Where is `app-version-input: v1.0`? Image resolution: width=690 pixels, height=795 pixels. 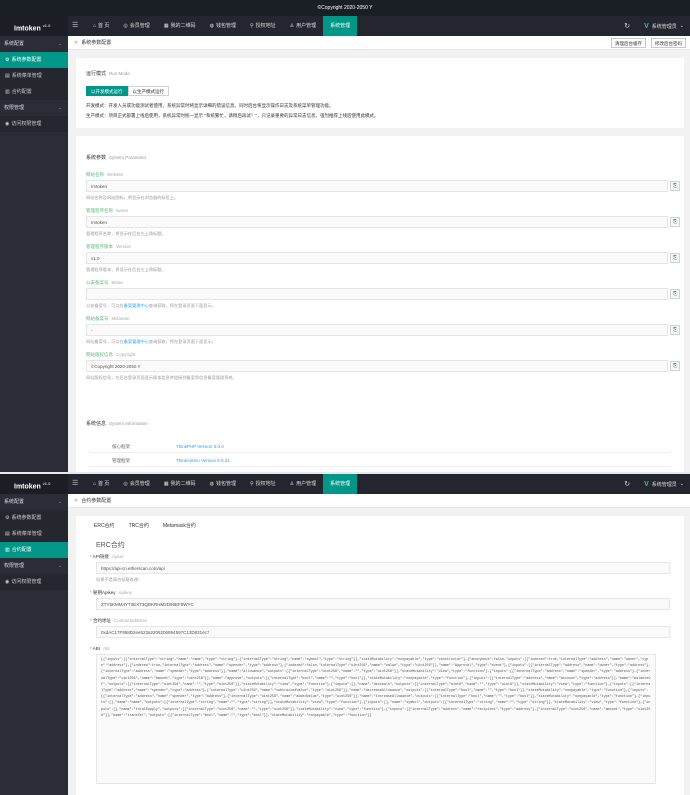 app-version-input: v1.0 is located at coordinates (377, 258).